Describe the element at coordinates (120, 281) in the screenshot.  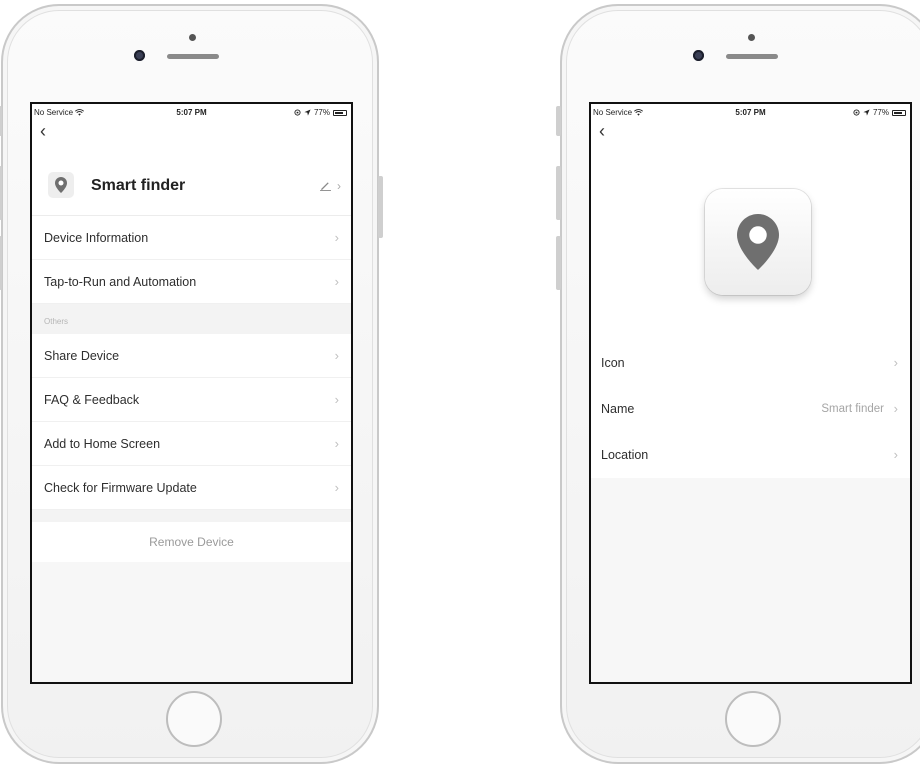
I see `menu-item-label: Tap-to-Run and Automation` at that location.